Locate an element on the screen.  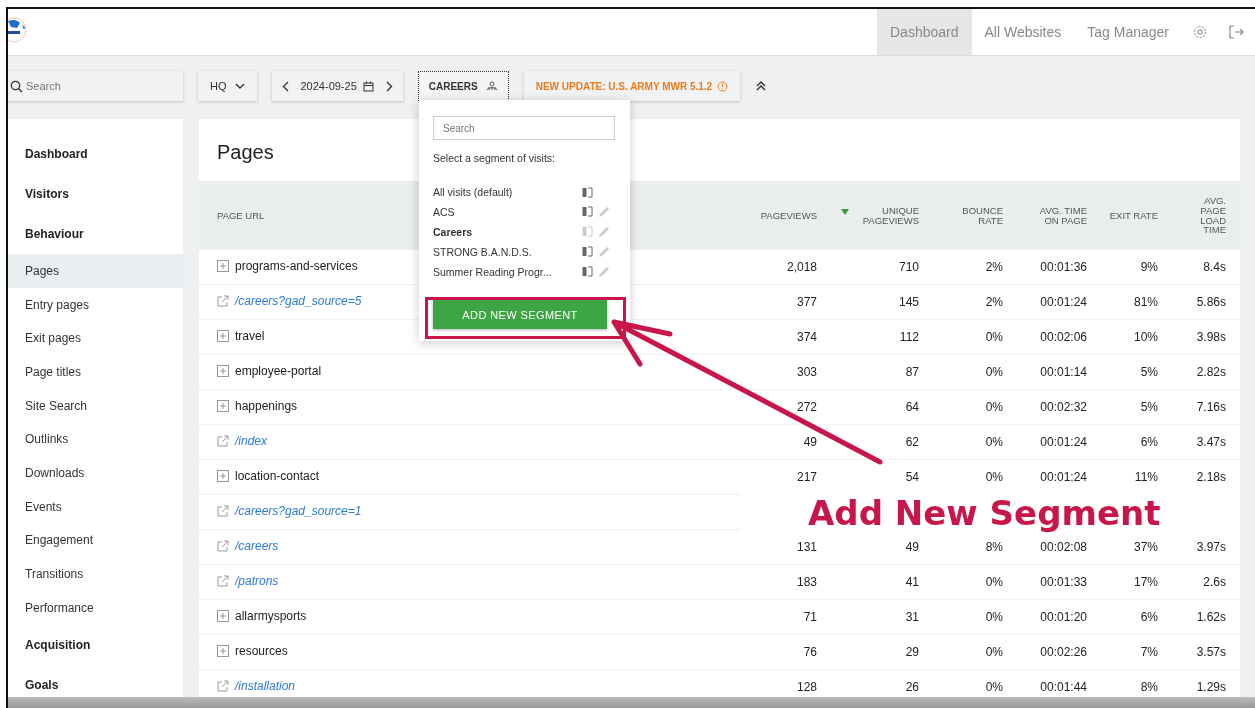
sidebar-item: Goals is located at coordinates (95, 684).